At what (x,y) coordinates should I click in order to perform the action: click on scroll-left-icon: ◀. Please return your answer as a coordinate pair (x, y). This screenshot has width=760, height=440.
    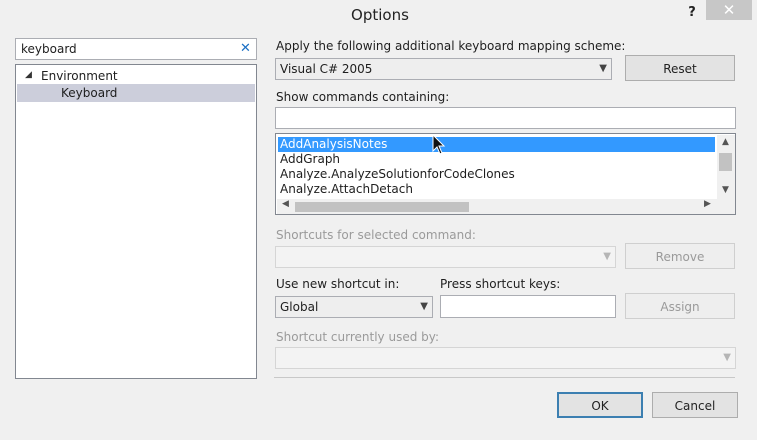
    Looking at the image, I should click on (285, 204).